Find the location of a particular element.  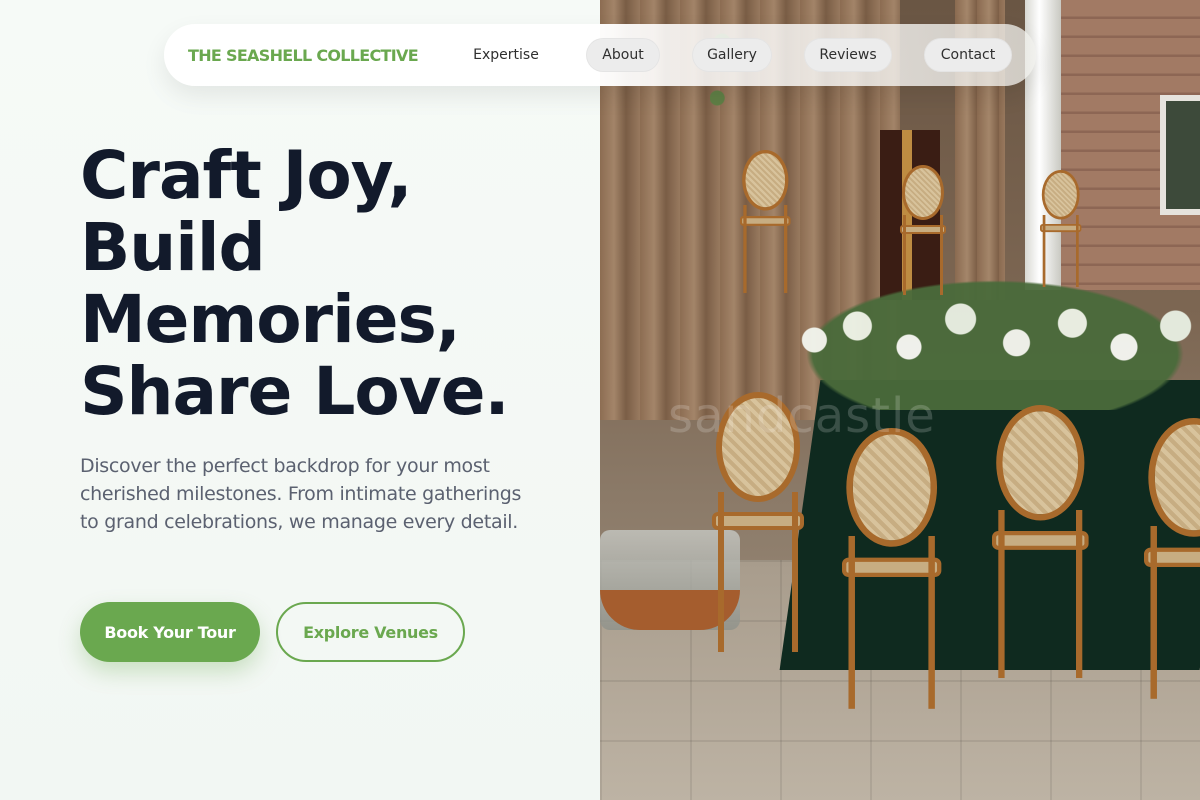

hero-headline-line: Craft Joy, is located at coordinates (246, 175).